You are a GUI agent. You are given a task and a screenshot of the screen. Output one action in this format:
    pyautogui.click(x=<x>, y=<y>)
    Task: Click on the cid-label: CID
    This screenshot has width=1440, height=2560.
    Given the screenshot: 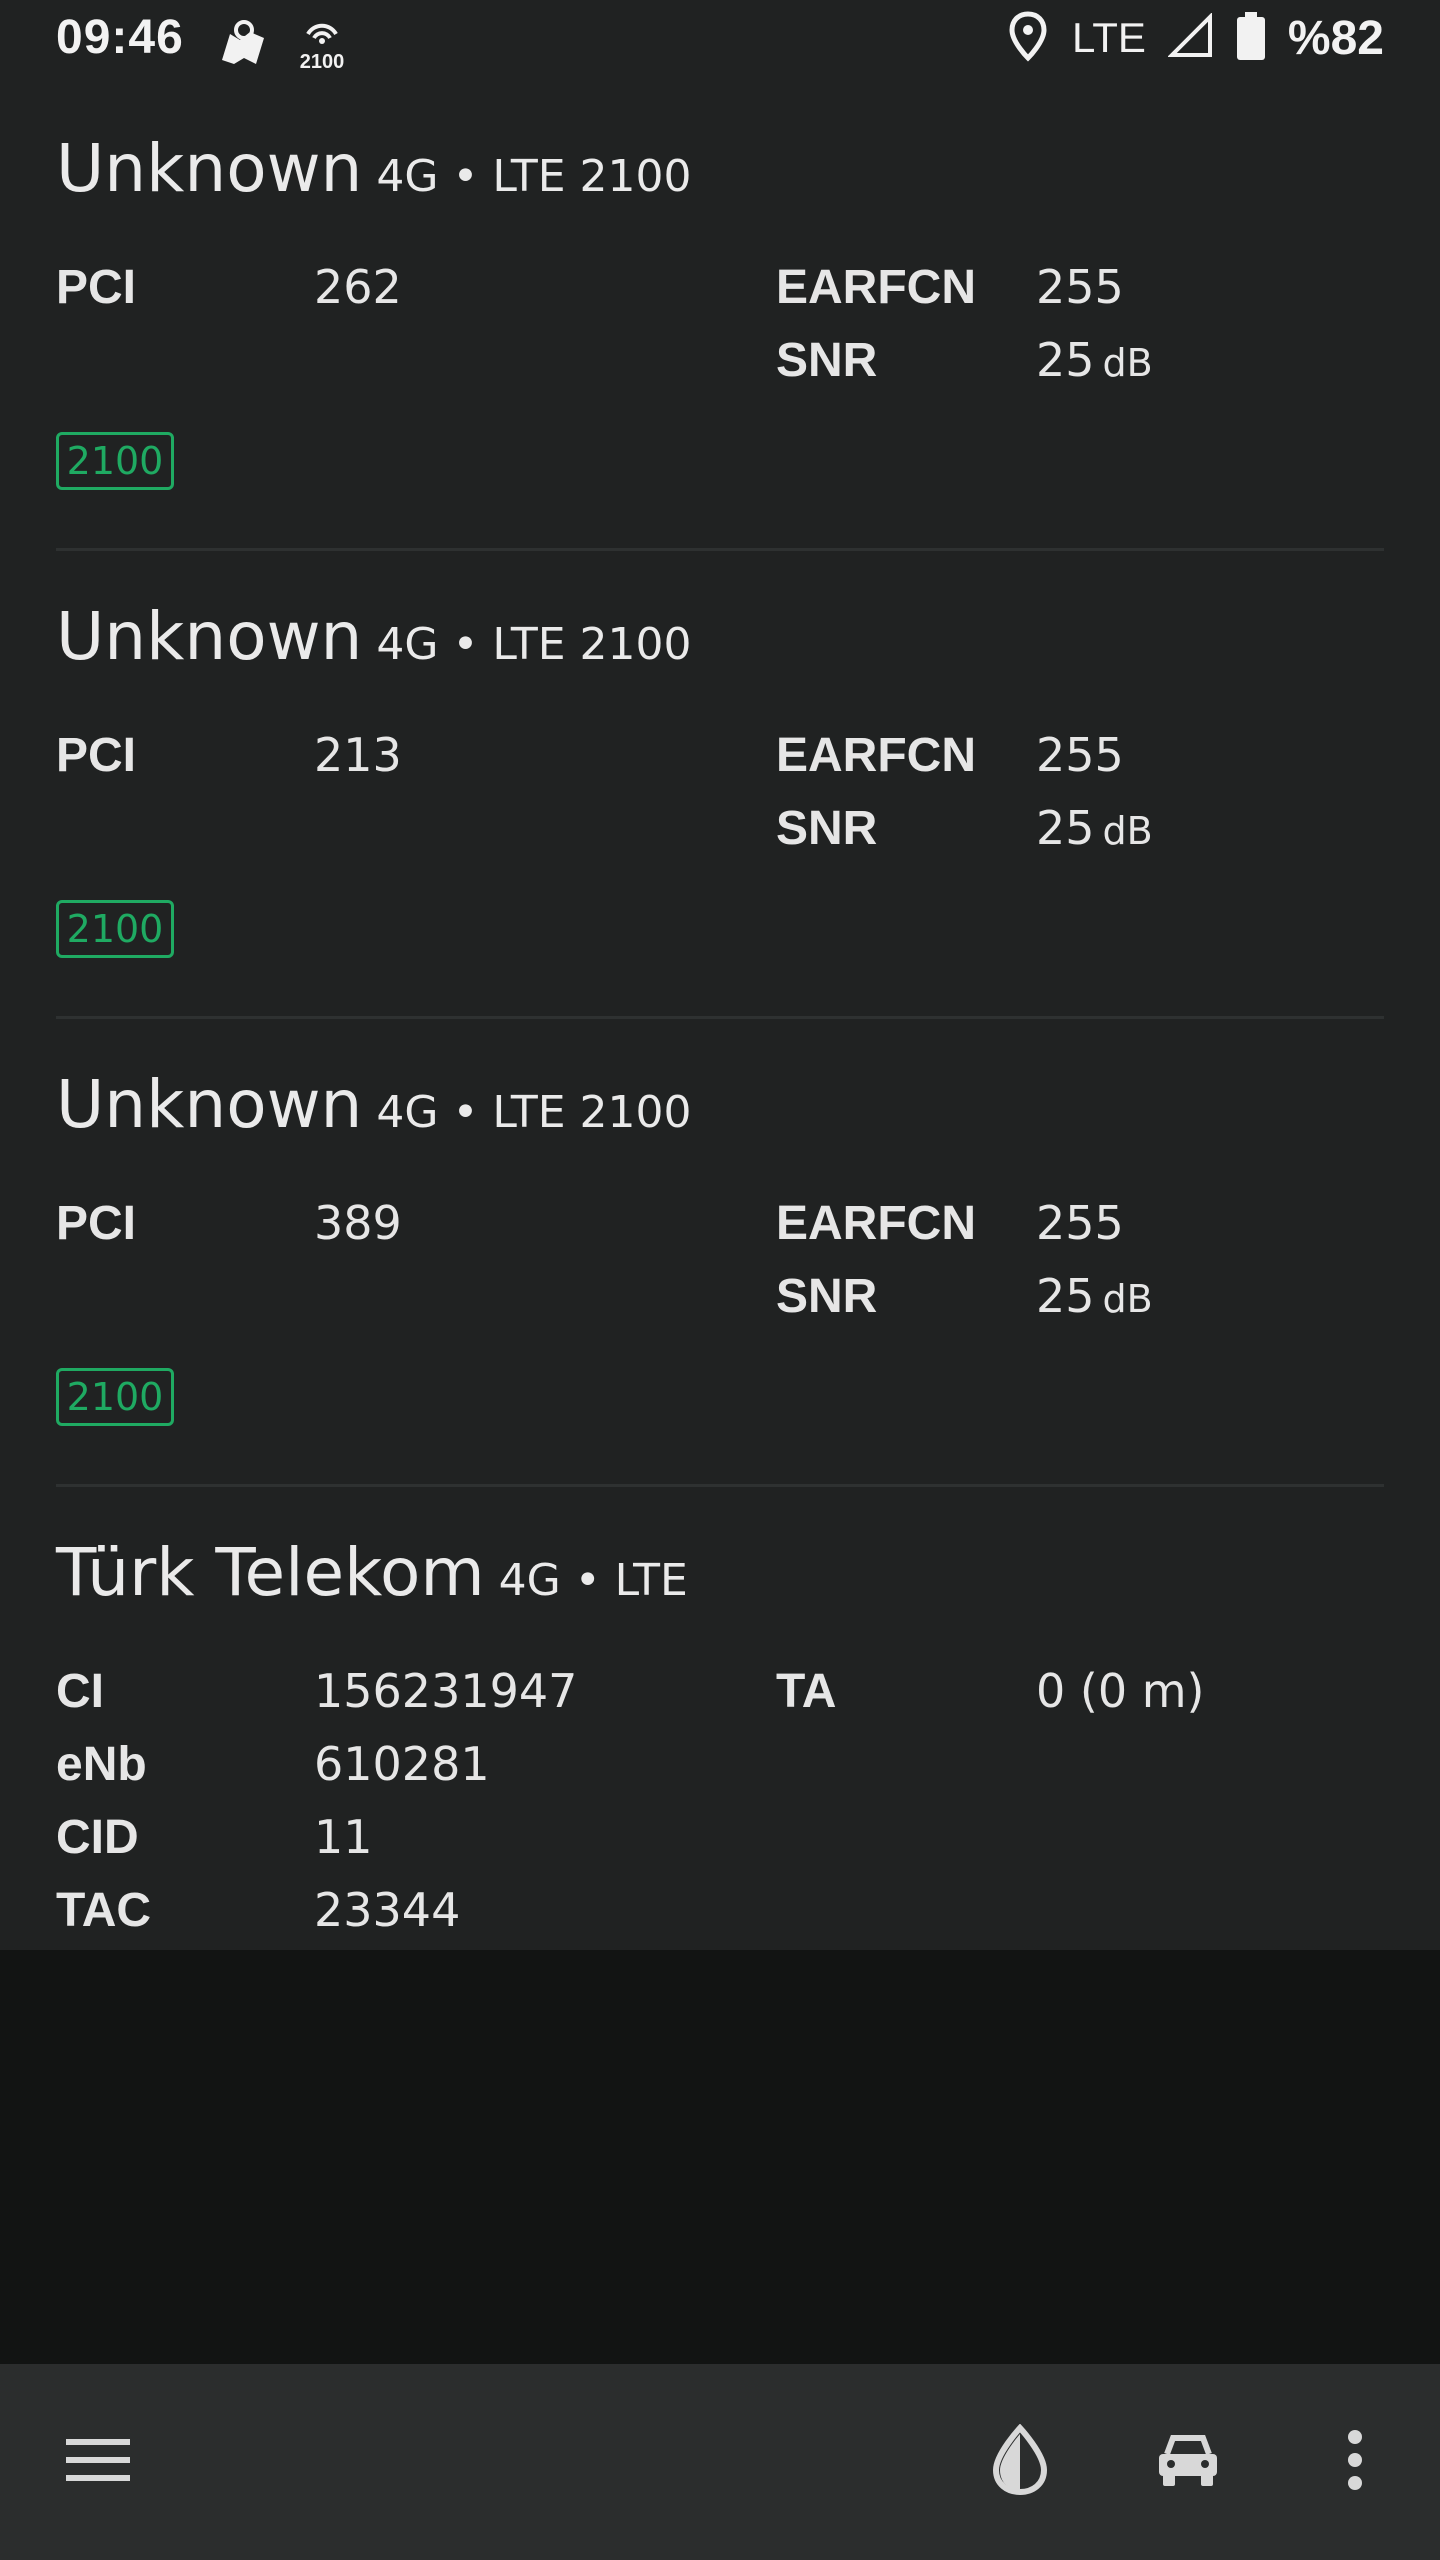 What is the action you would take?
    pyautogui.click(x=97, y=1837)
    